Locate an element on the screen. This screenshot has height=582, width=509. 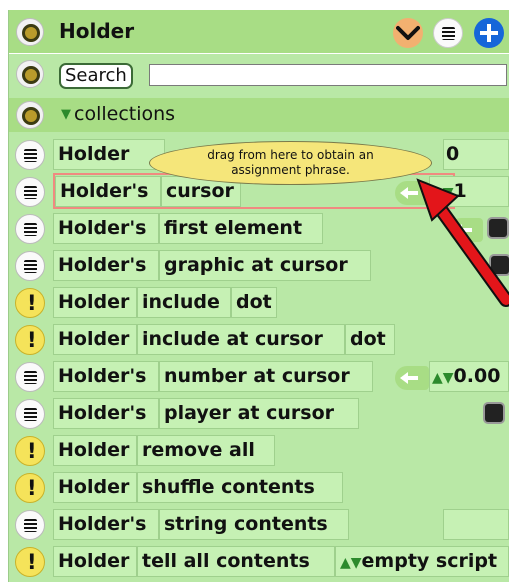
tile-row: ! Holder remove all is located at coordinates (259, 450).